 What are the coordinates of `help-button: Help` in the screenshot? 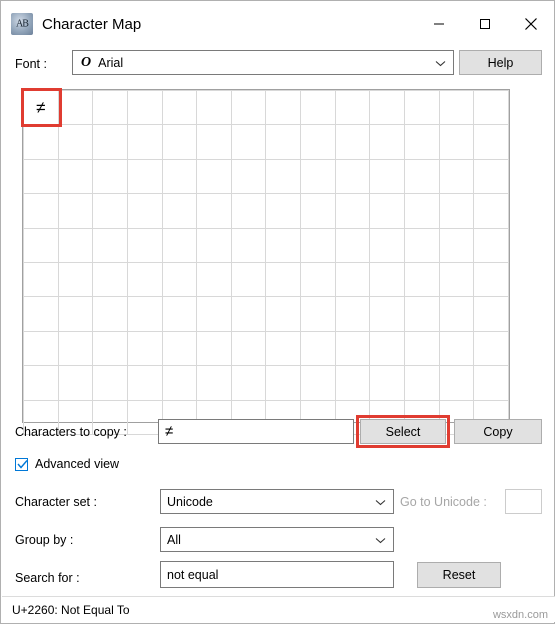 It's located at (500, 62).